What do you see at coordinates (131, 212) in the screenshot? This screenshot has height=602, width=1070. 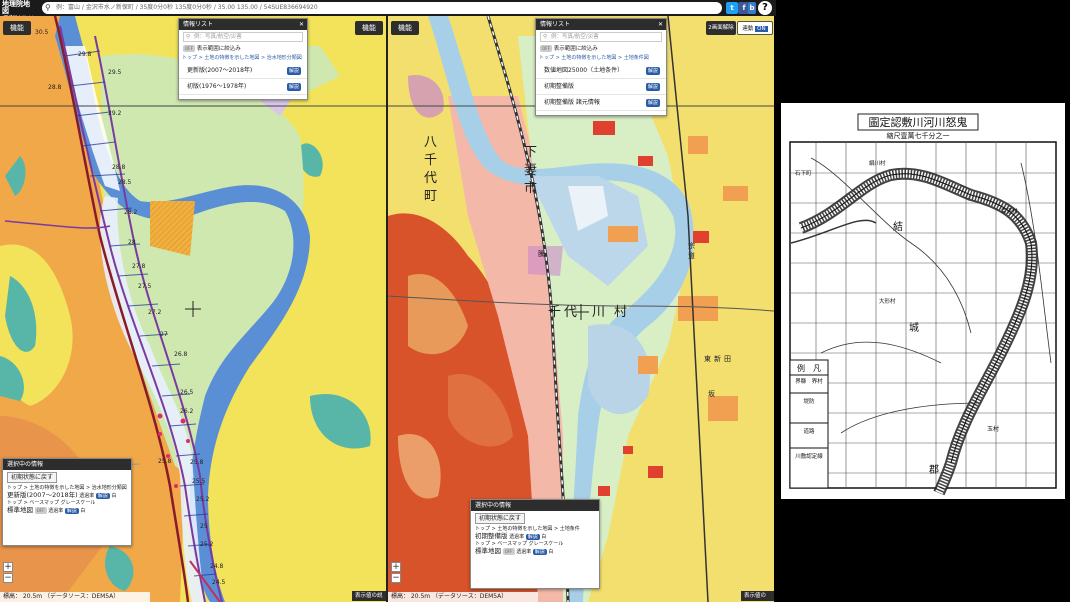 I see `river-mark: 28.2` at bounding box center [131, 212].